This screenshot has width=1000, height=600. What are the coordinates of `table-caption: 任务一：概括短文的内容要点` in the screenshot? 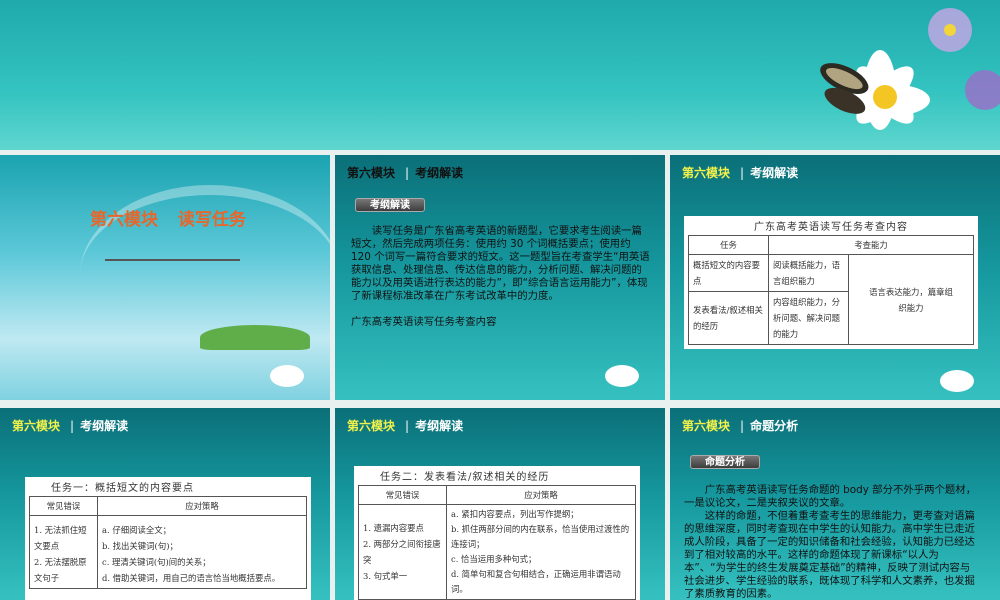 It's located at (122, 488).